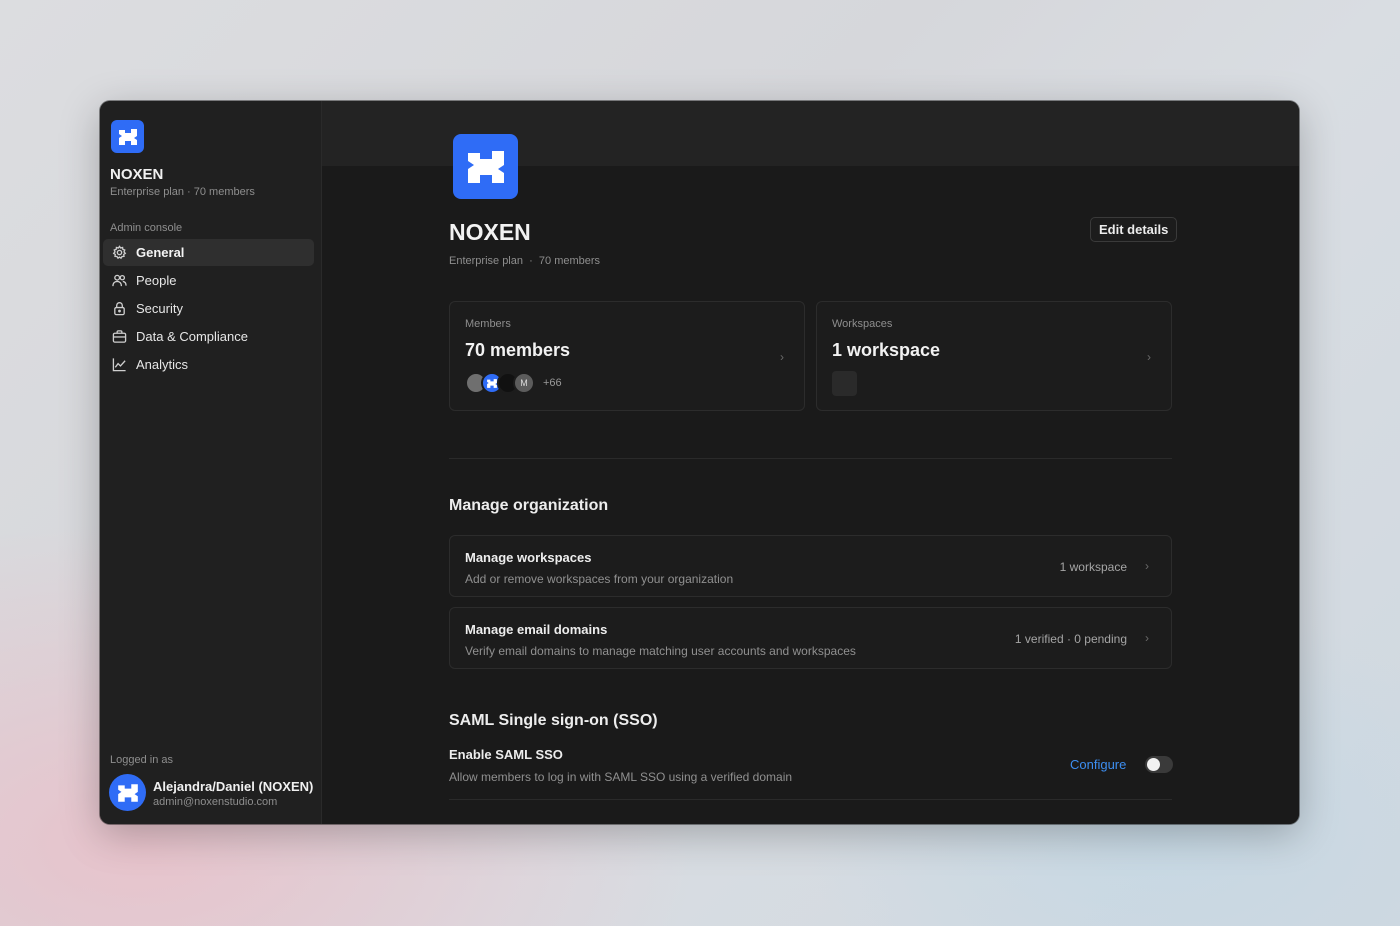 This screenshot has width=1400, height=926. Describe the element at coordinates (1134, 229) in the screenshot. I see `edit-details-button: Edit details` at that location.